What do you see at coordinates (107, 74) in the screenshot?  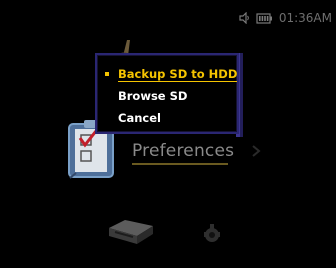 I see `selection-bullet-icon` at bounding box center [107, 74].